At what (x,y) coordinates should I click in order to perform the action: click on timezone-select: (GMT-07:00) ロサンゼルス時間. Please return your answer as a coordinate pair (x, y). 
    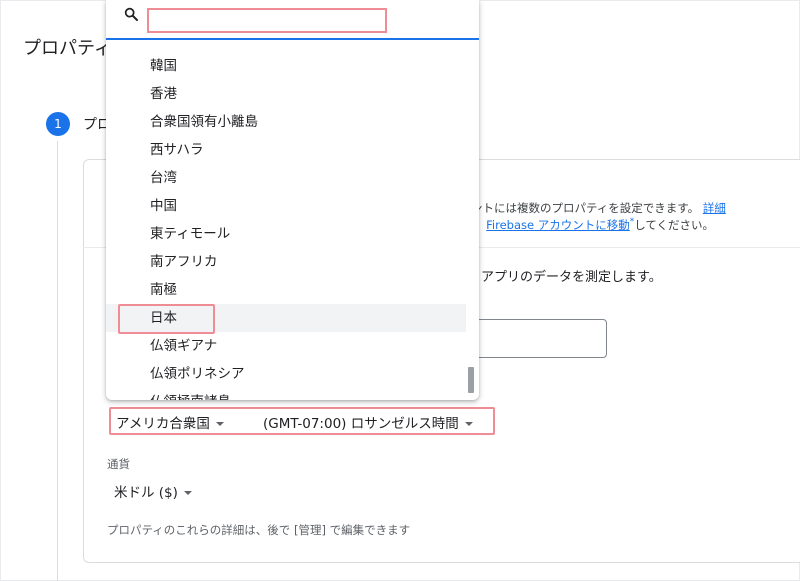
    Looking at the image, I should click on (368, 422).